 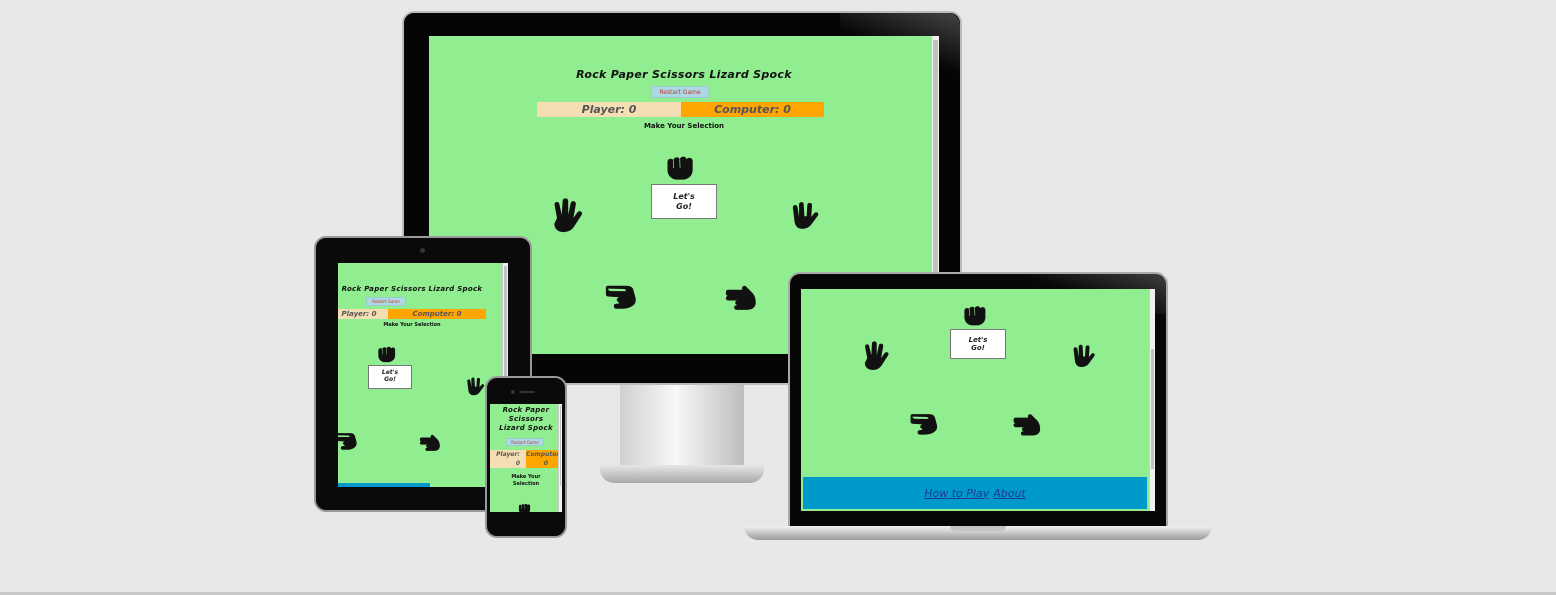 I want to click on footer-nav: How to Play About, so click(x=975, y=493).